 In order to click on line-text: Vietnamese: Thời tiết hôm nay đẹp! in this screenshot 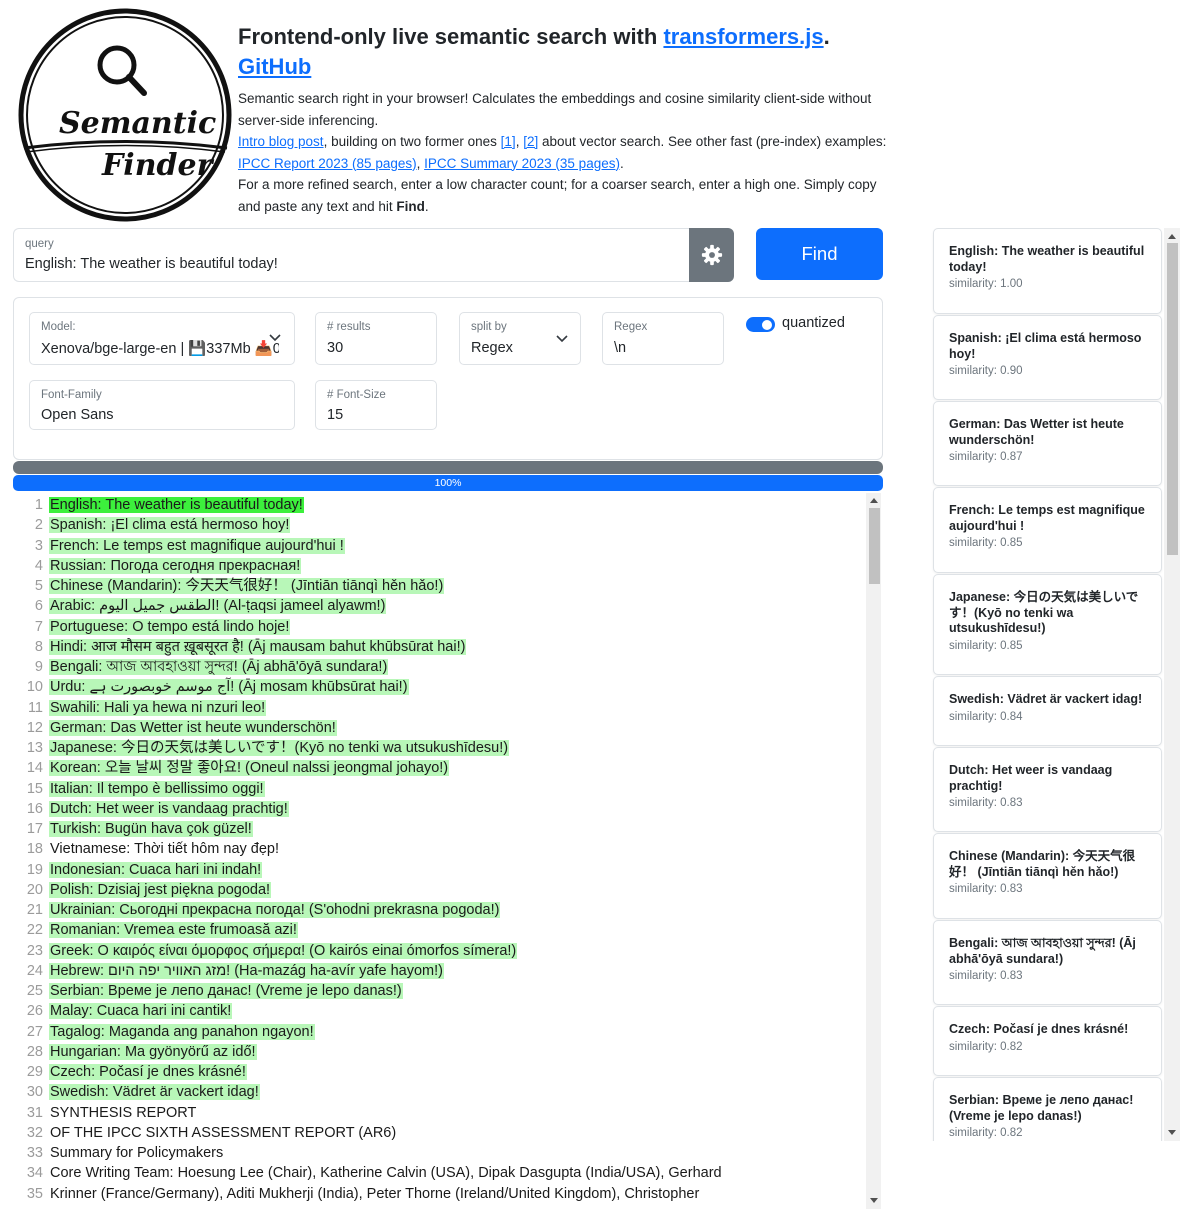, I will do `click(165, 849)`.